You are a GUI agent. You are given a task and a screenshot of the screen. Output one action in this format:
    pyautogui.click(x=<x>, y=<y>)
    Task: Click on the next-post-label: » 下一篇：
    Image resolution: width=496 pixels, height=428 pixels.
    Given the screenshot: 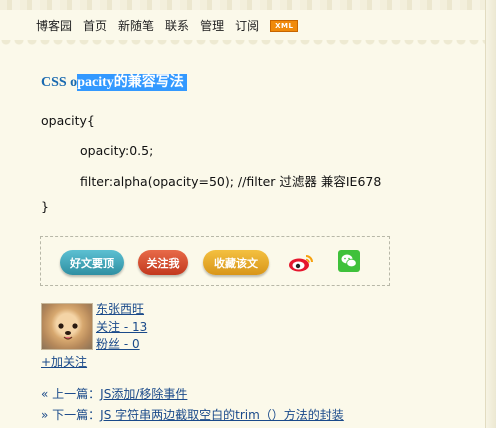 What is the action you would take?
    pyautogui.click(x=71, y=415)
    